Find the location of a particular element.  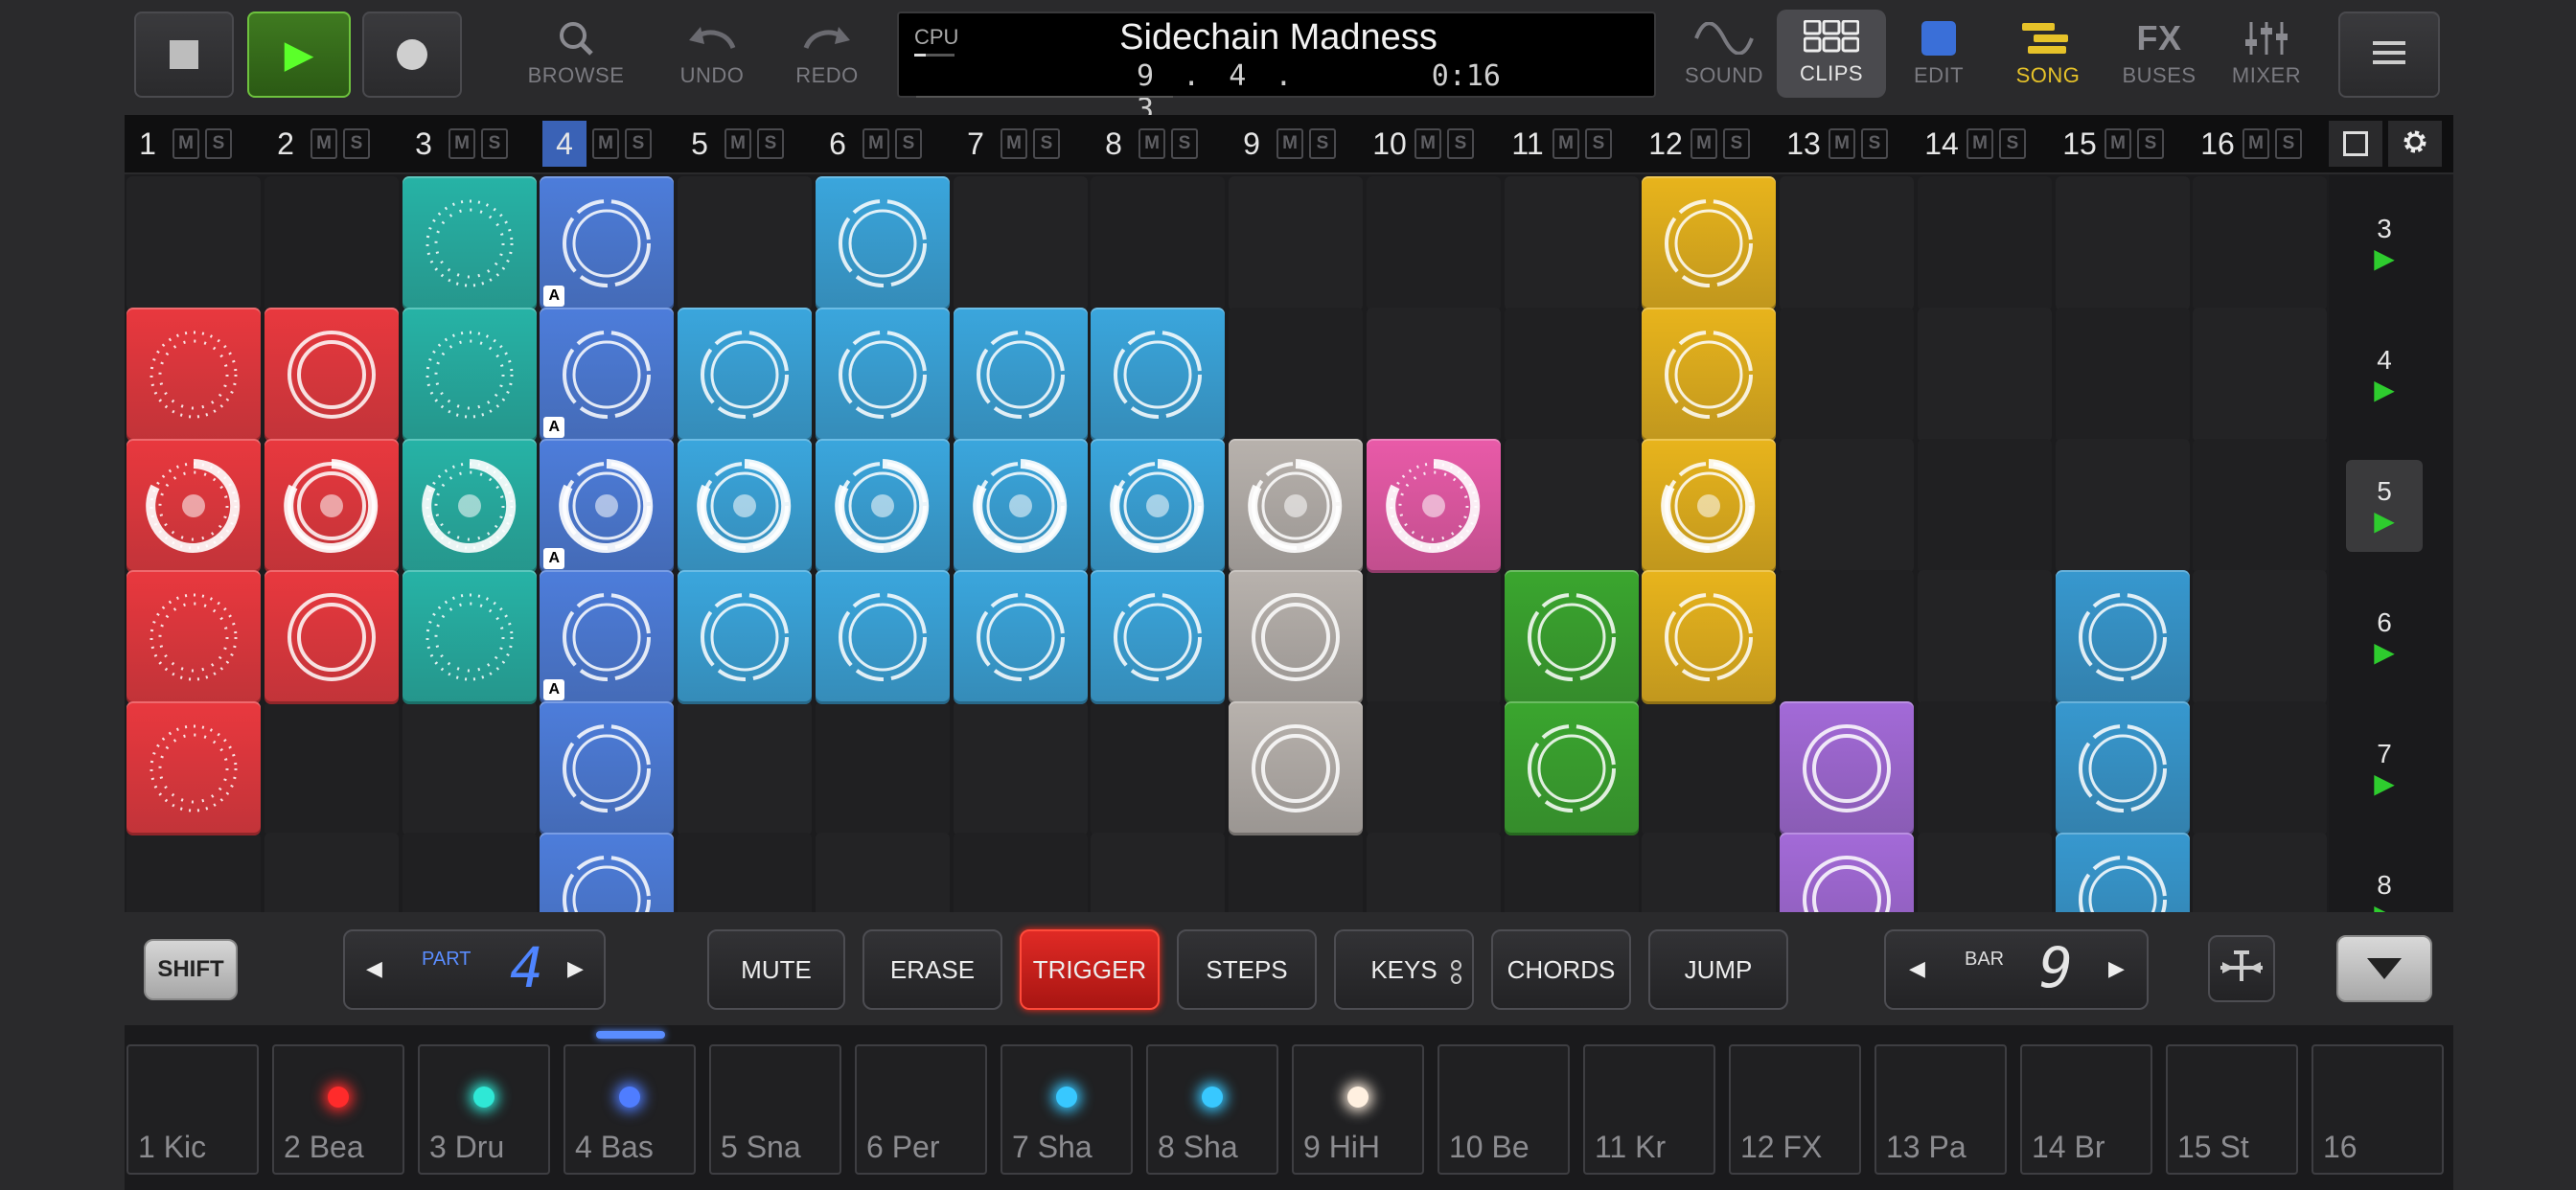

drum-pad: 8 Sha is located at coordinates (1212, 1109).